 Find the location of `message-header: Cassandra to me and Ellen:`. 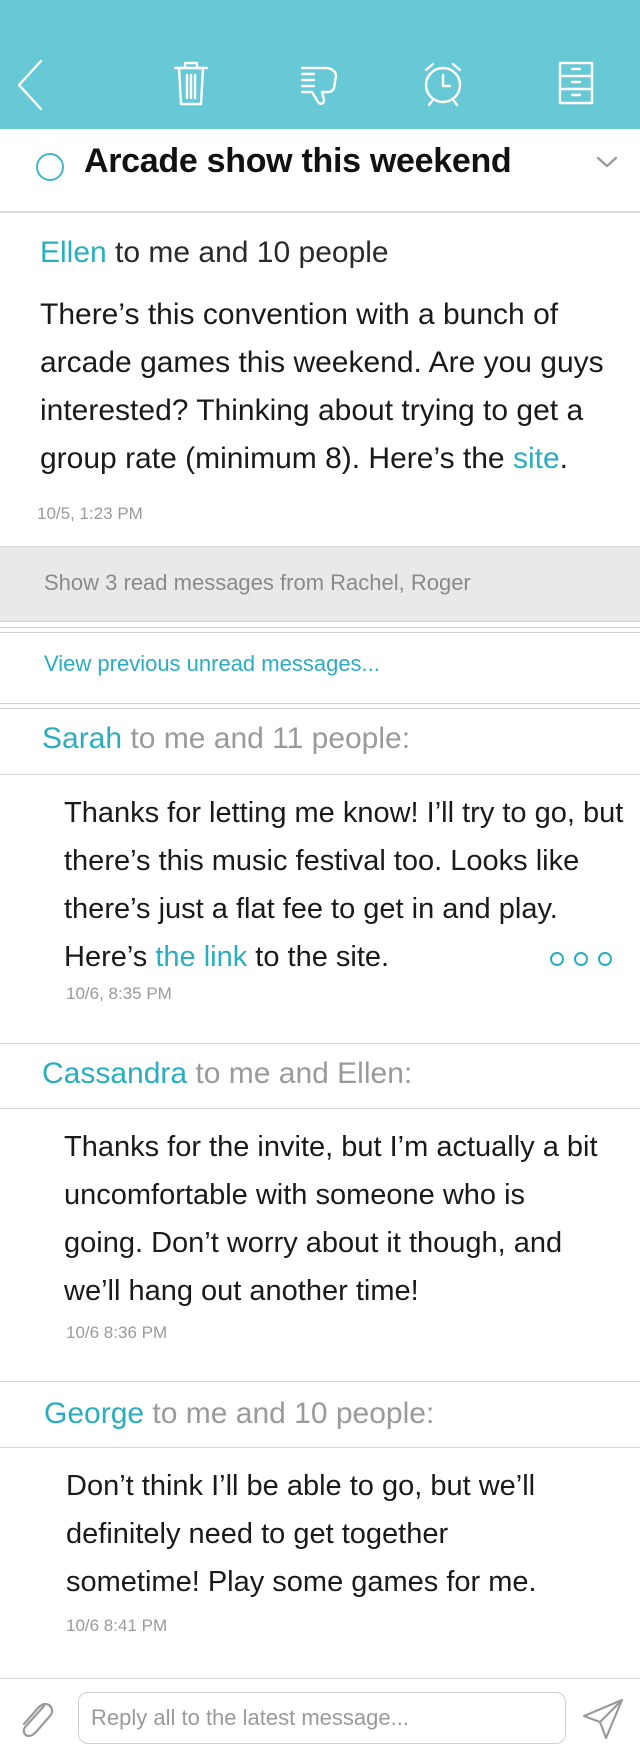

message-header: Cassandra to me and Ellen: is located at coordinates (227, 1074).